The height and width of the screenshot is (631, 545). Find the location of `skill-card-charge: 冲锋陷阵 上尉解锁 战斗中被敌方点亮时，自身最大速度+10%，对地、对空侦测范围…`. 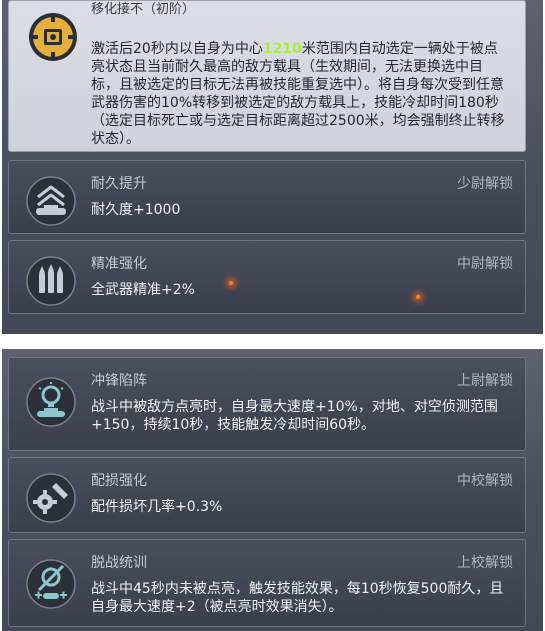

skill-card-charge: 冲锋陷阵 上尉解锁 战斗中被敌方点亮时，自身最大速度+10%，对地、对空侦测范围… is located at coordinates (267, 404).